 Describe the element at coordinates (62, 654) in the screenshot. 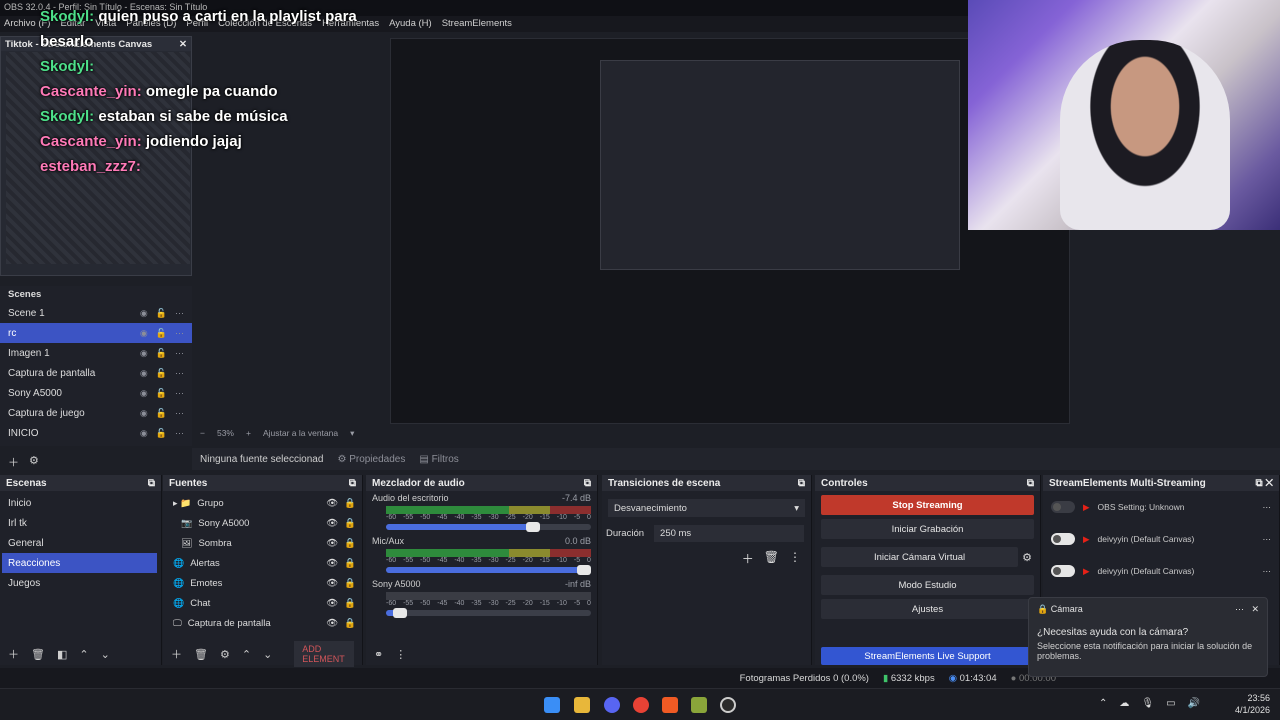

I see `filter-icon: ◧` at that location.